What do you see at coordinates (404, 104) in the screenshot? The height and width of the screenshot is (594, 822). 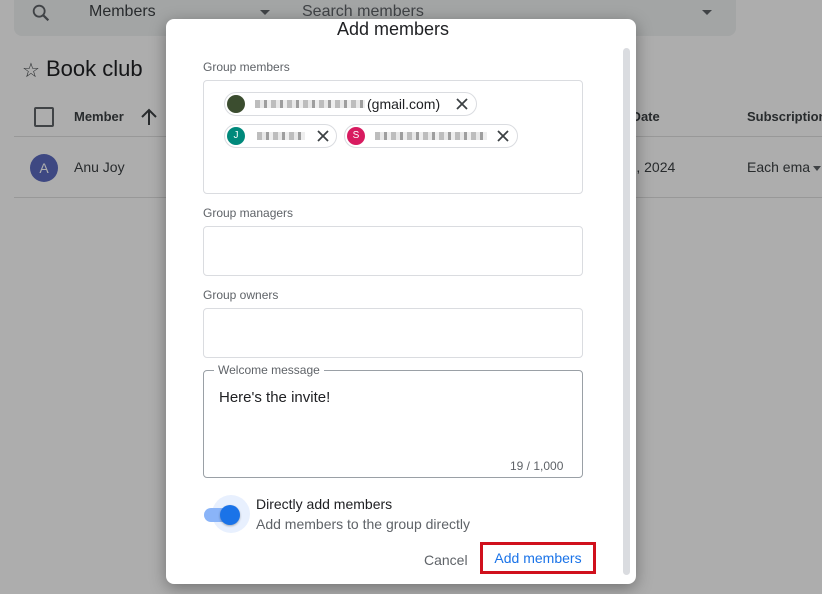 I see `chip-label: (gmail.com)` at bounding box center [404, 104].